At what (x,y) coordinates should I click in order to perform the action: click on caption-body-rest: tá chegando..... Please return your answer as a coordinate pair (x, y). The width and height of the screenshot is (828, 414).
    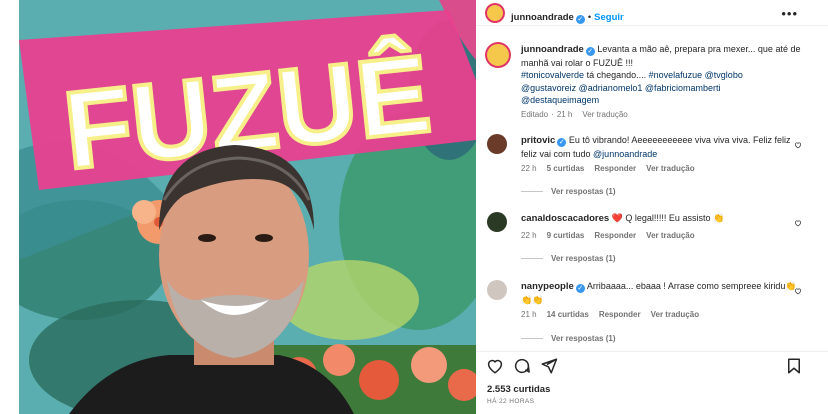
    Looking at the image, I should click on (616, 75).